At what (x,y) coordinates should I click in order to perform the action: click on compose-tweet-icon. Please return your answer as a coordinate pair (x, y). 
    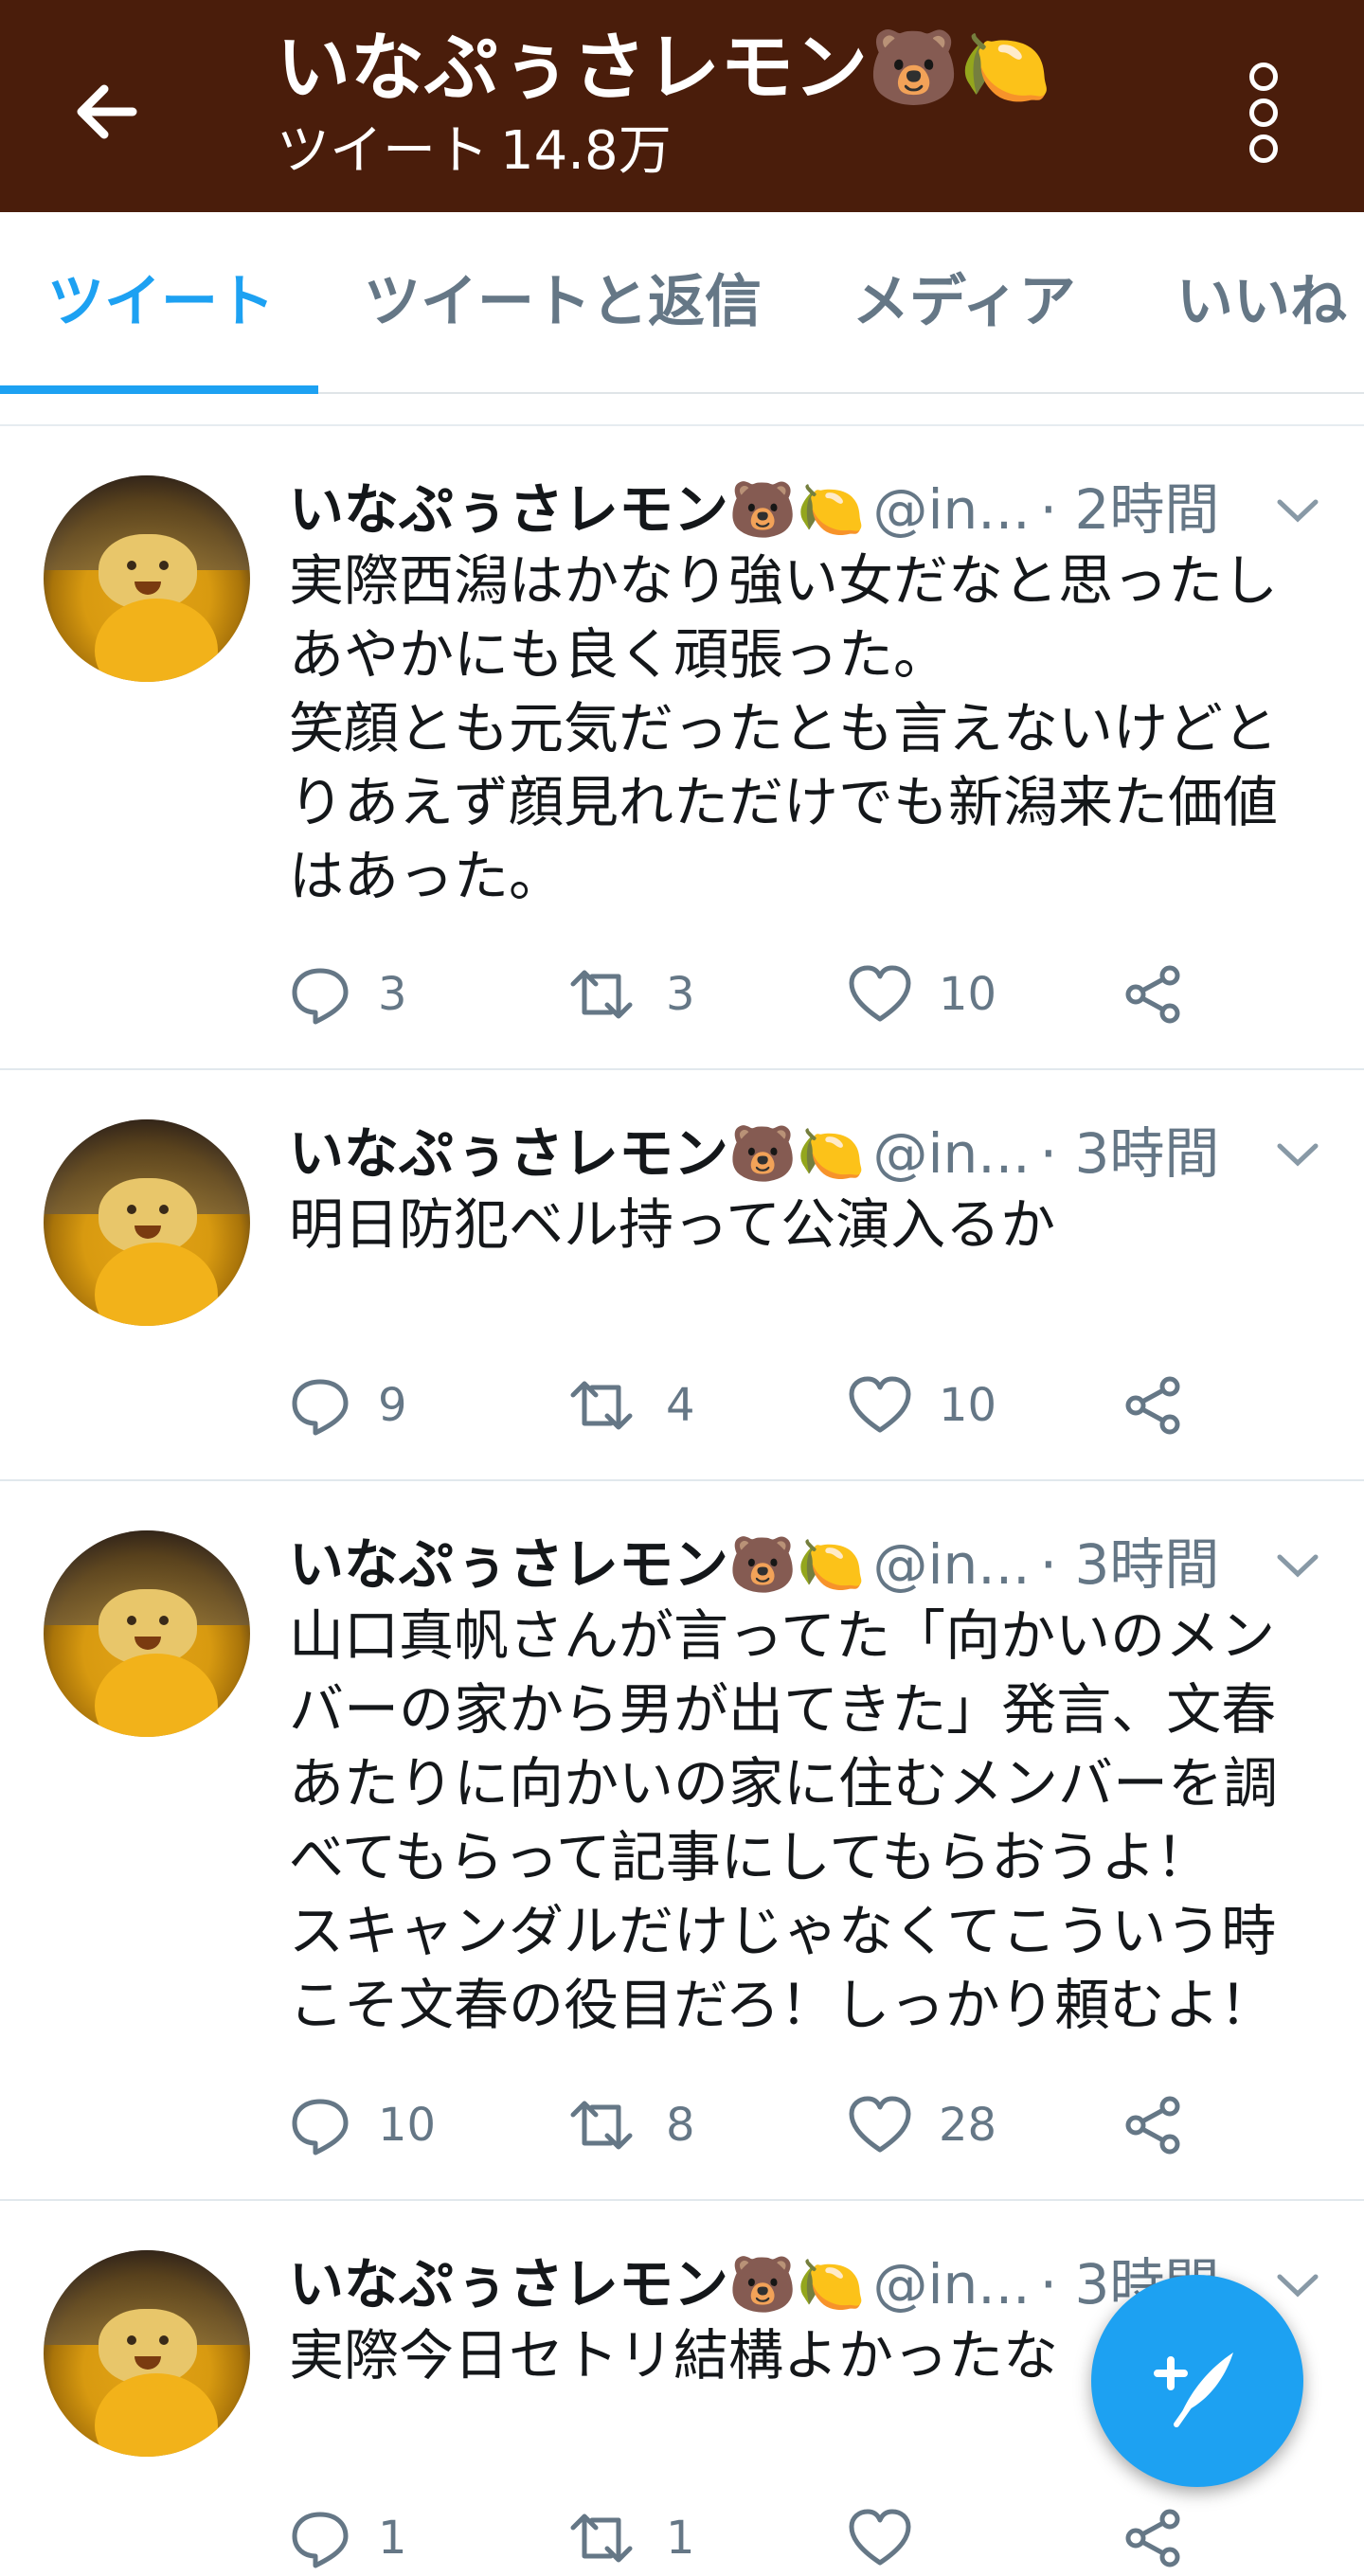
    Looking at the image, I should click on (1193, 2389).